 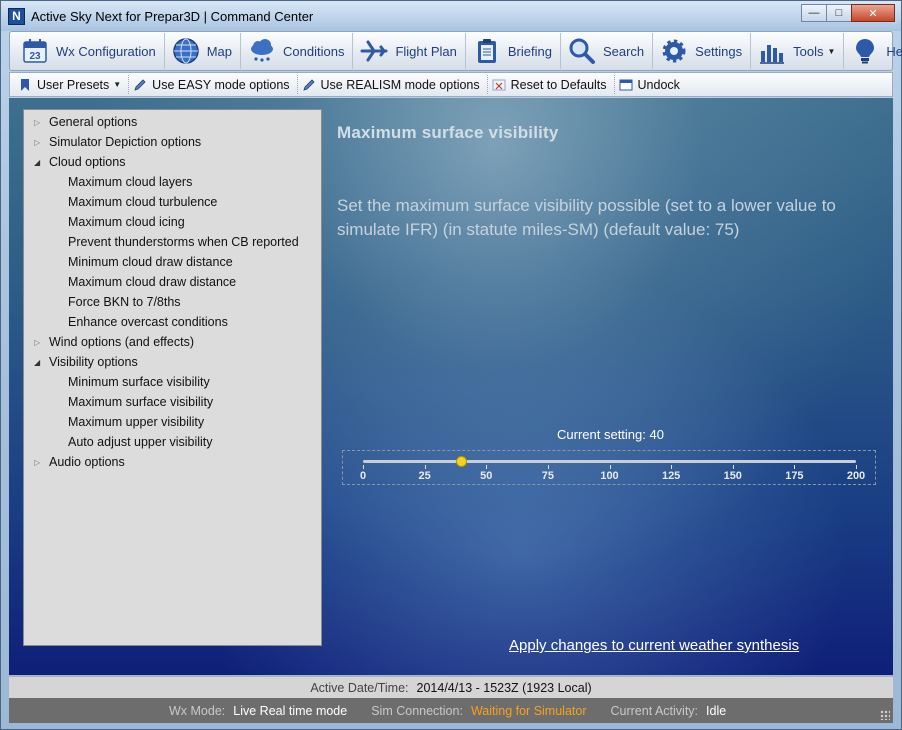 I want to click on calendar-icon: 23, so click(x=35, y=51).